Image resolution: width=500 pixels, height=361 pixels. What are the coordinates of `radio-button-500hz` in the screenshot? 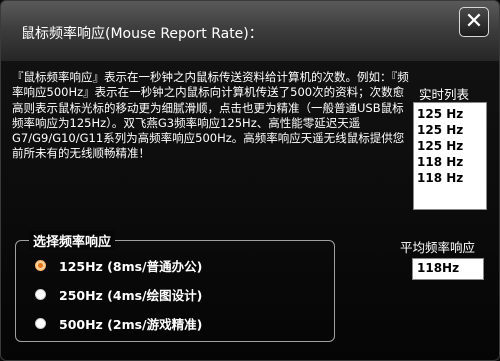 It's located at (40, 323).